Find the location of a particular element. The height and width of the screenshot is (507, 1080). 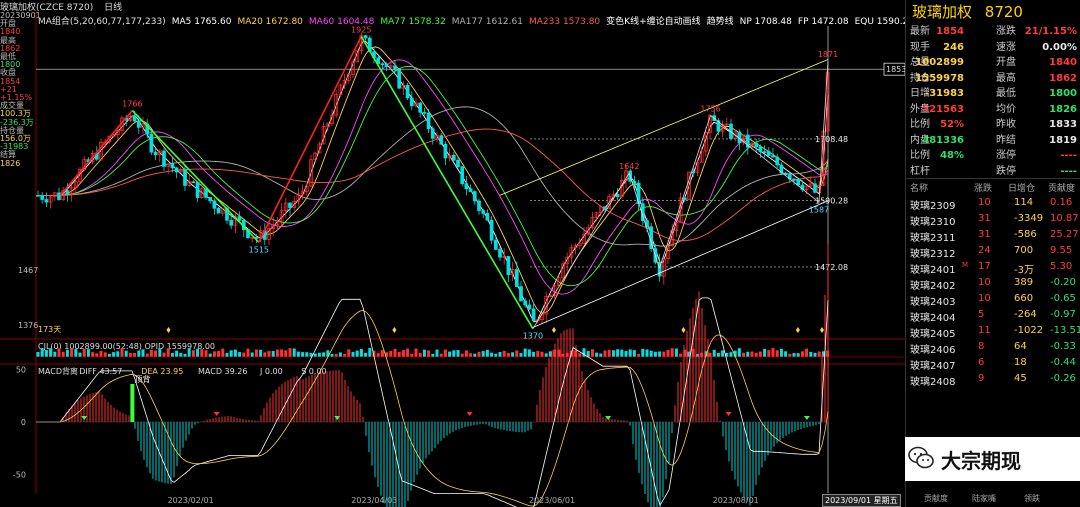

quote-k1: 比例 is located at coordinates (920, 124).